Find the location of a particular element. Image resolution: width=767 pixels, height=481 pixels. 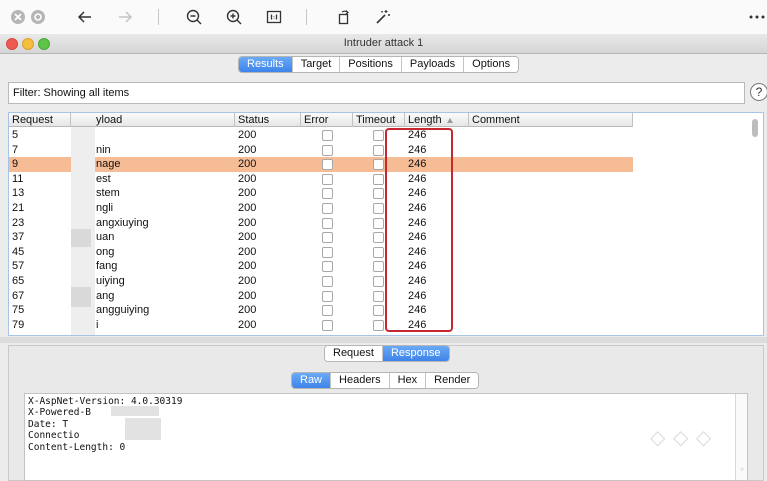

column-length: Length is located at coordinates (437, 120).